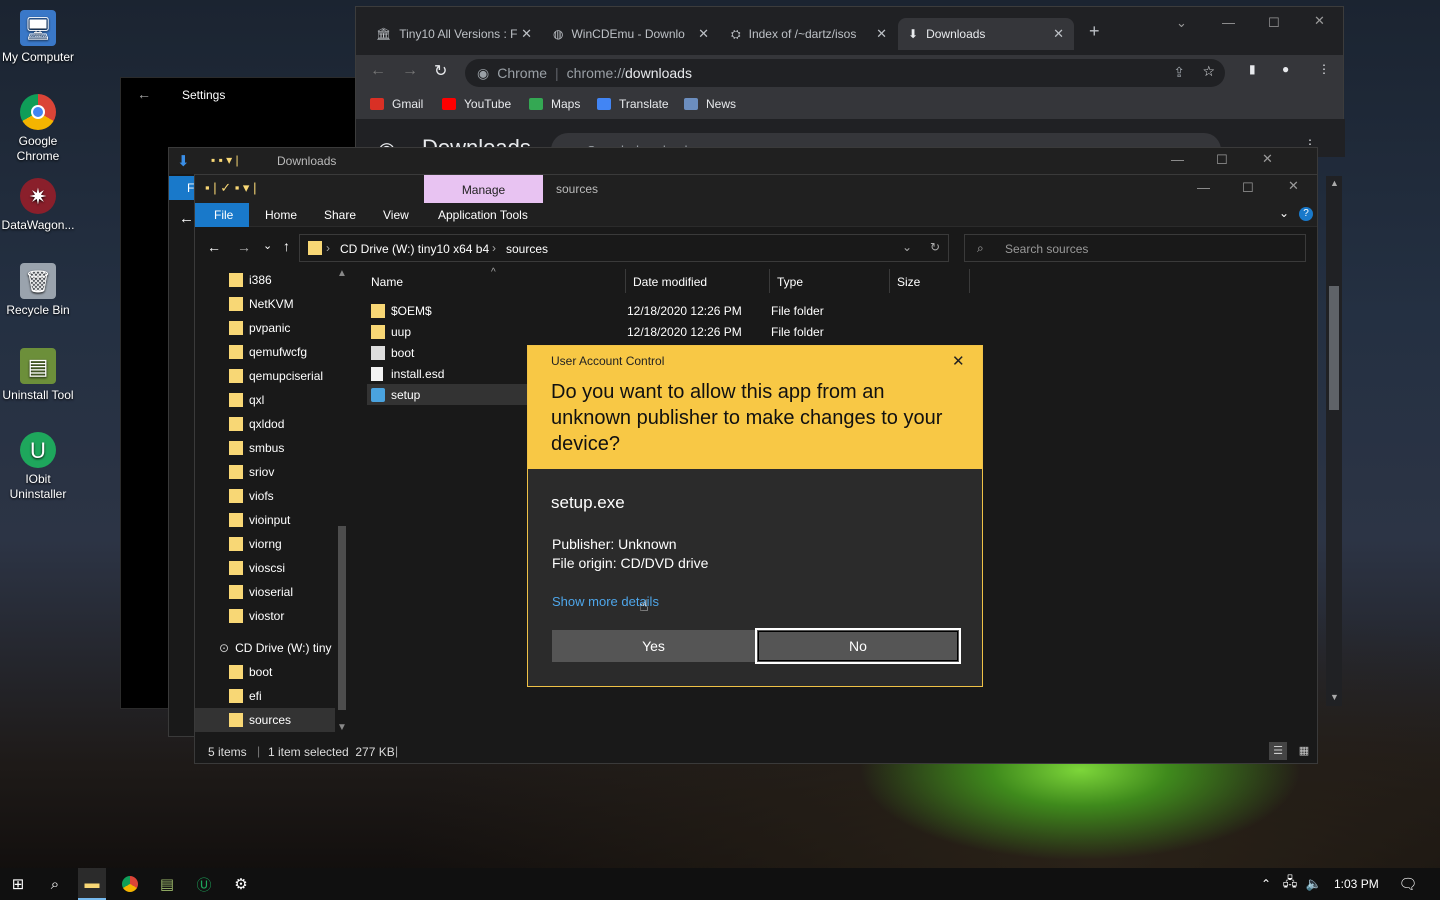  What do you see at coordinates (18, 884) in the screenshot?
I see `start-windows-icon: ⊞` at bounding box center [18, 884].